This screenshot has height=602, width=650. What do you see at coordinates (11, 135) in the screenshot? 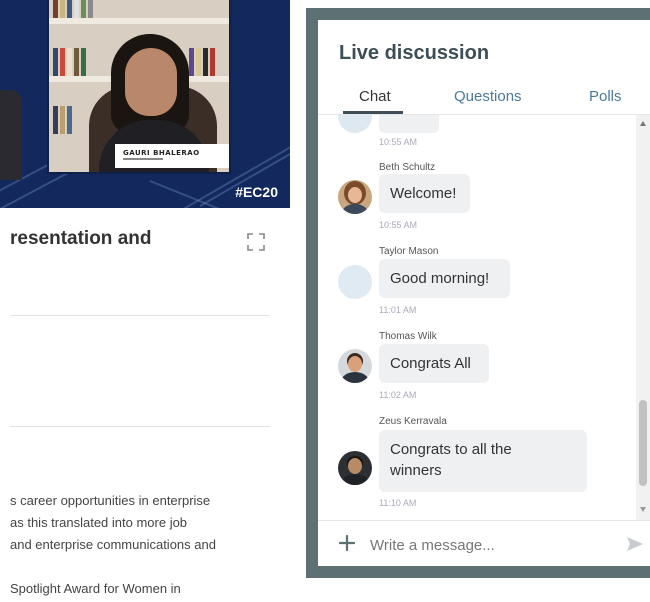
I see `side-speaker-silhouette` at bounding box center [11, 135].